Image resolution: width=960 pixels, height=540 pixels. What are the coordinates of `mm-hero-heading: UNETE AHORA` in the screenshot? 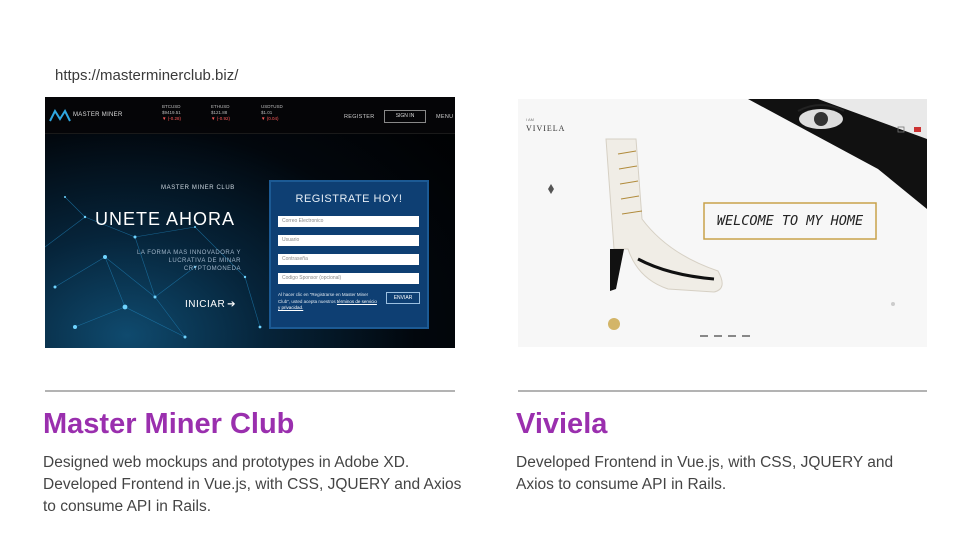 It's located at (165, 219).